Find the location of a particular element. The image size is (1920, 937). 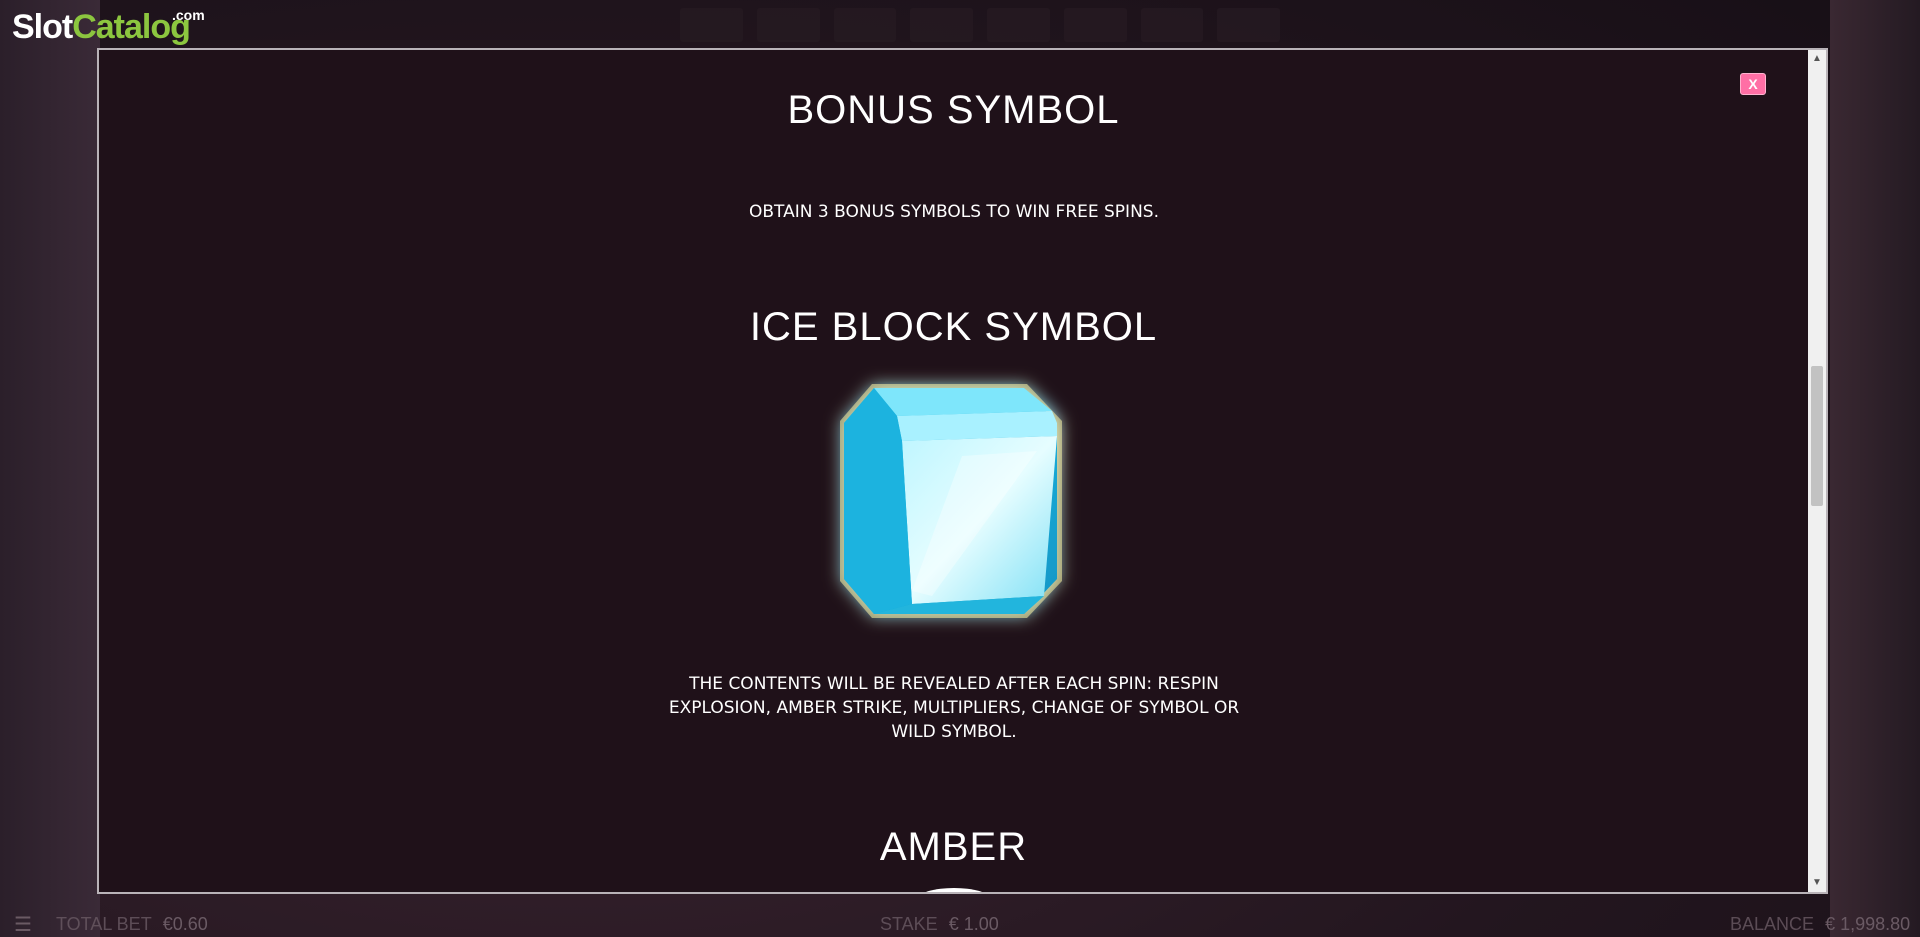

scroll-up-icon: ▲ is located at coordinates (1817, 59).